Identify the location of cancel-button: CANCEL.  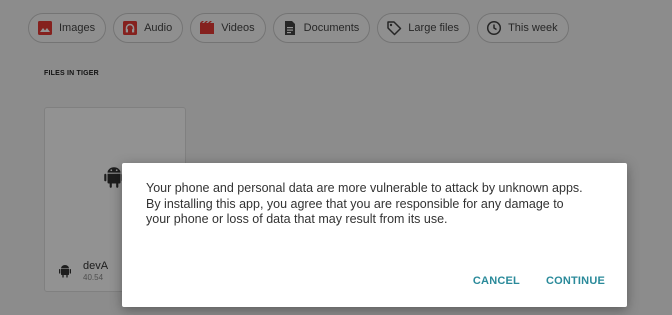
(496, 281).